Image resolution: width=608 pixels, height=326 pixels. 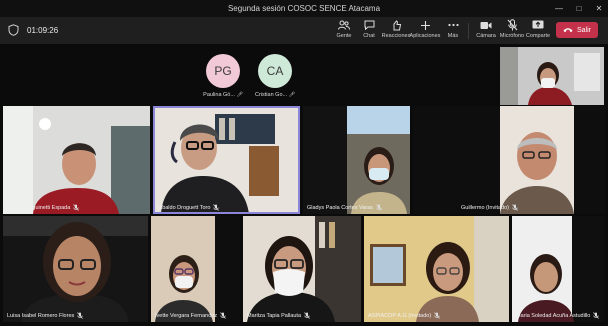 What do you see at coordinates (344, 207) in the screenshot?
I see `participant-name: Gladys Paola Cortes Varas` at bounding box center [344, 207].